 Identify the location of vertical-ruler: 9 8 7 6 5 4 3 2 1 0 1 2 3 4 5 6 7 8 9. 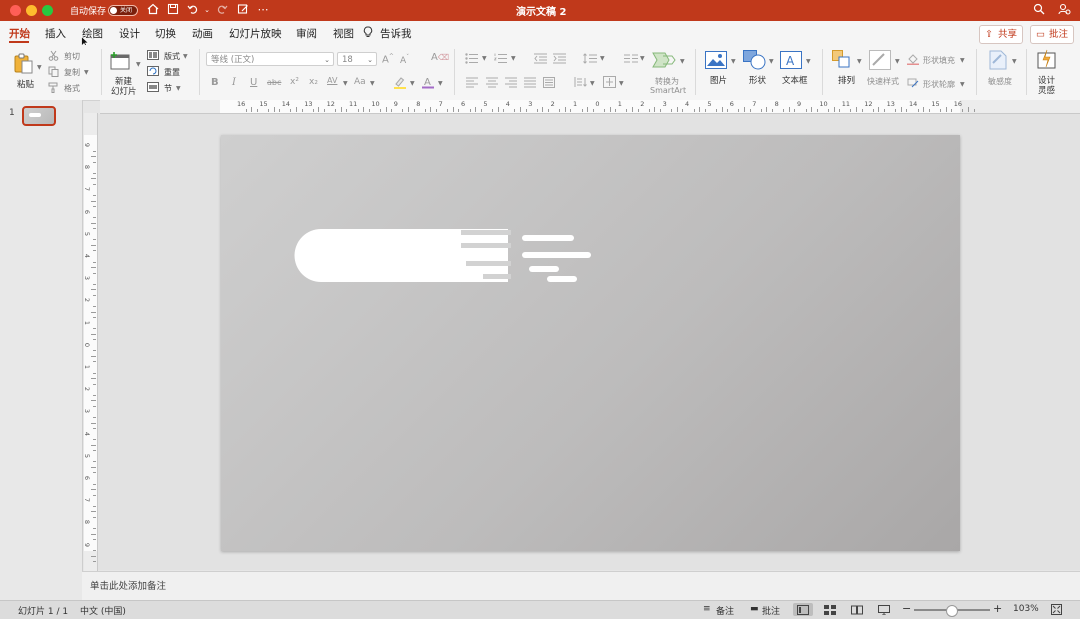
(90, 342).